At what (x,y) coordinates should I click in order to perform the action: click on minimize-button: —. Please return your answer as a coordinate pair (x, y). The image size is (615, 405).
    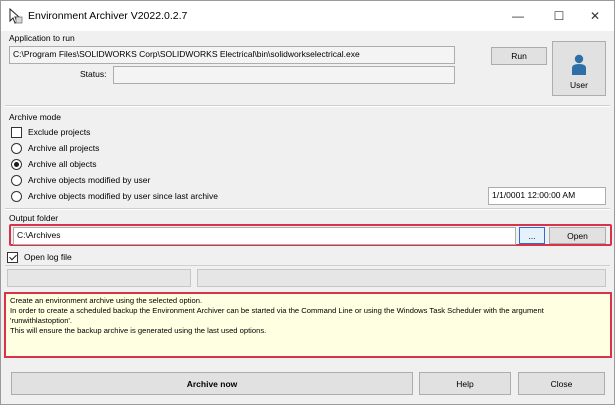
    Looking at the image, I should click on (518, 16).